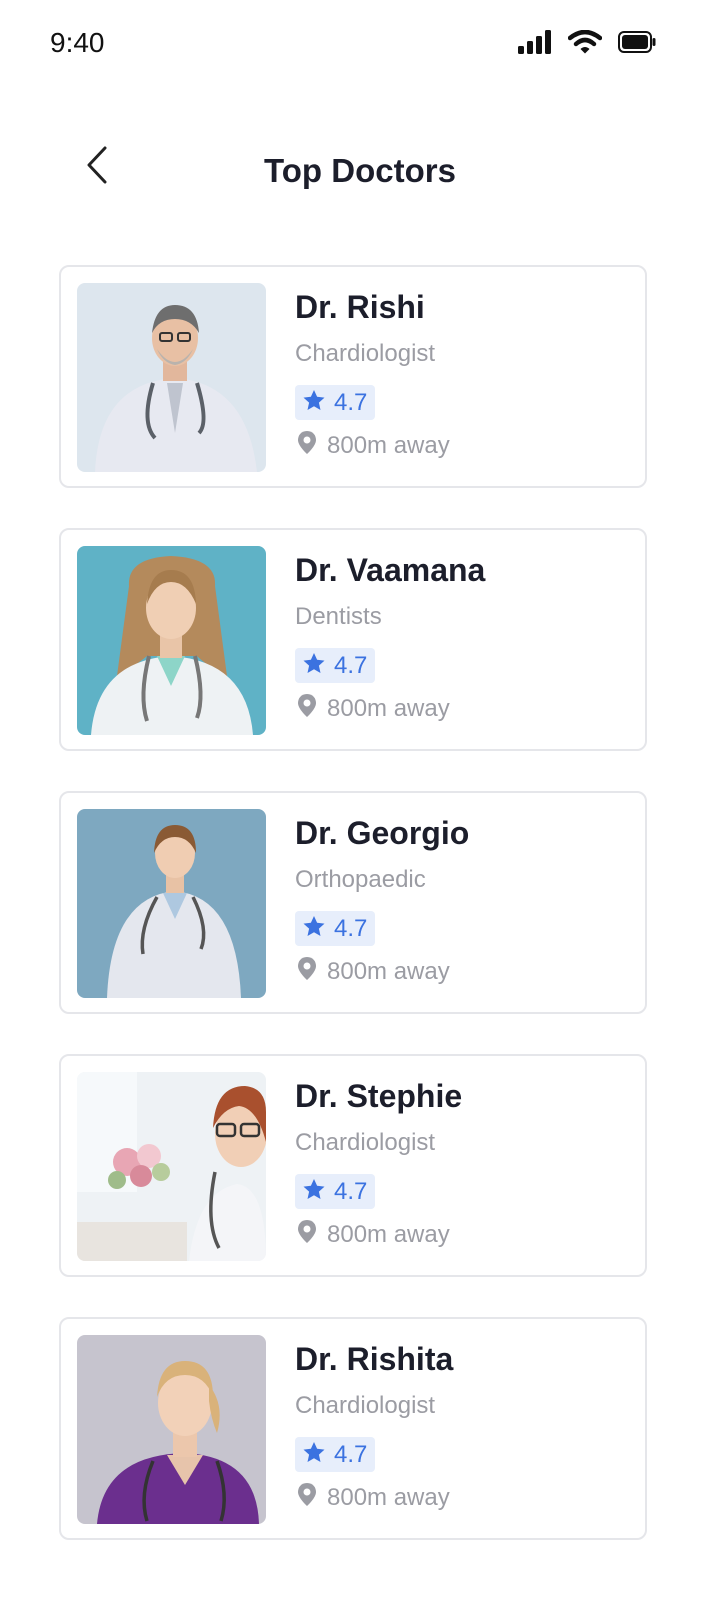  Describe the element at coordinates (374, 1359) in the screenshot. I see `doctor-name: Dr. Rishita` at that location.